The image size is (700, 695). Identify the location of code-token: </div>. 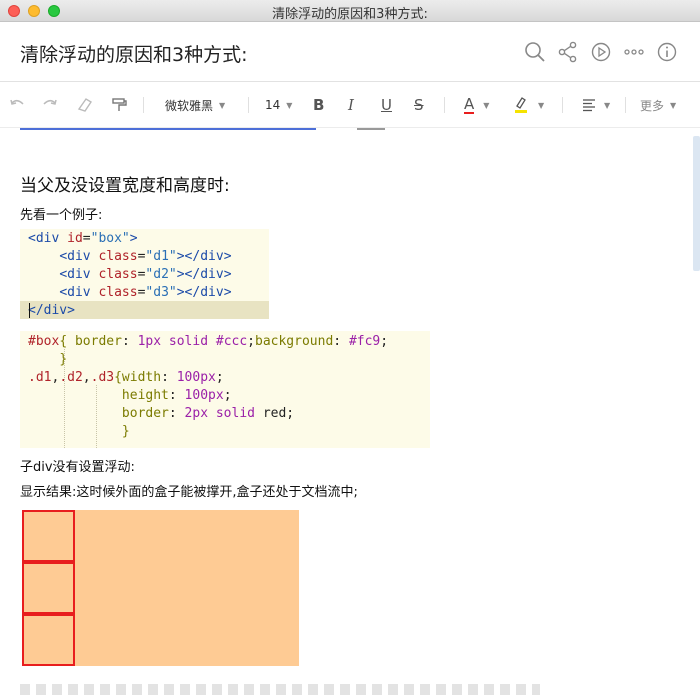
(51, 310).